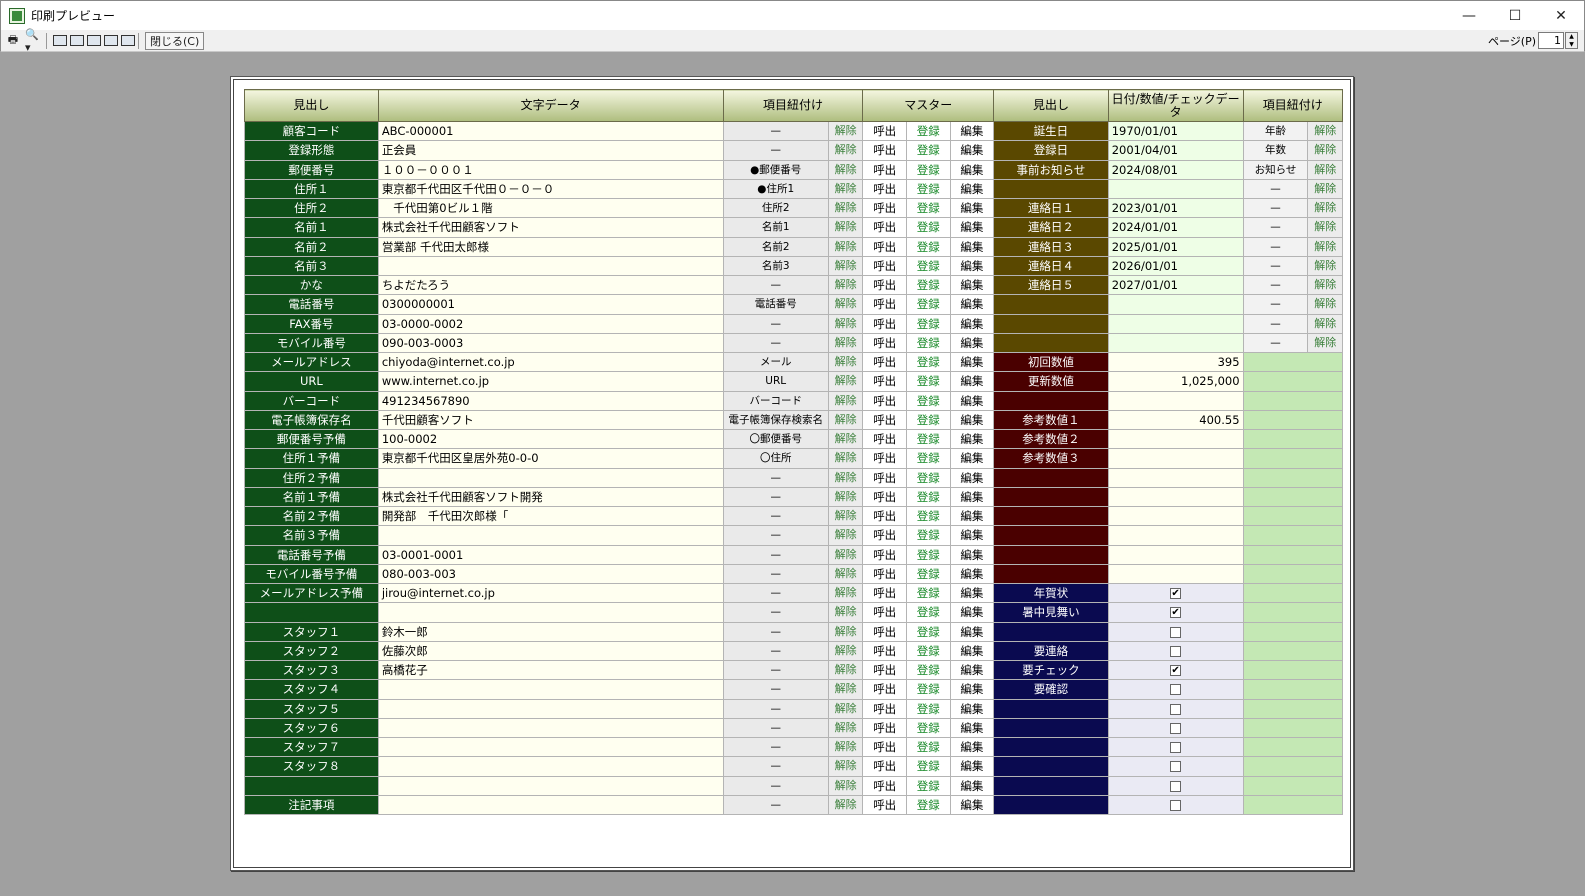 This screenshot has height=896, width=1585. I want to click on item-link-field: メール, so click(775, 362).